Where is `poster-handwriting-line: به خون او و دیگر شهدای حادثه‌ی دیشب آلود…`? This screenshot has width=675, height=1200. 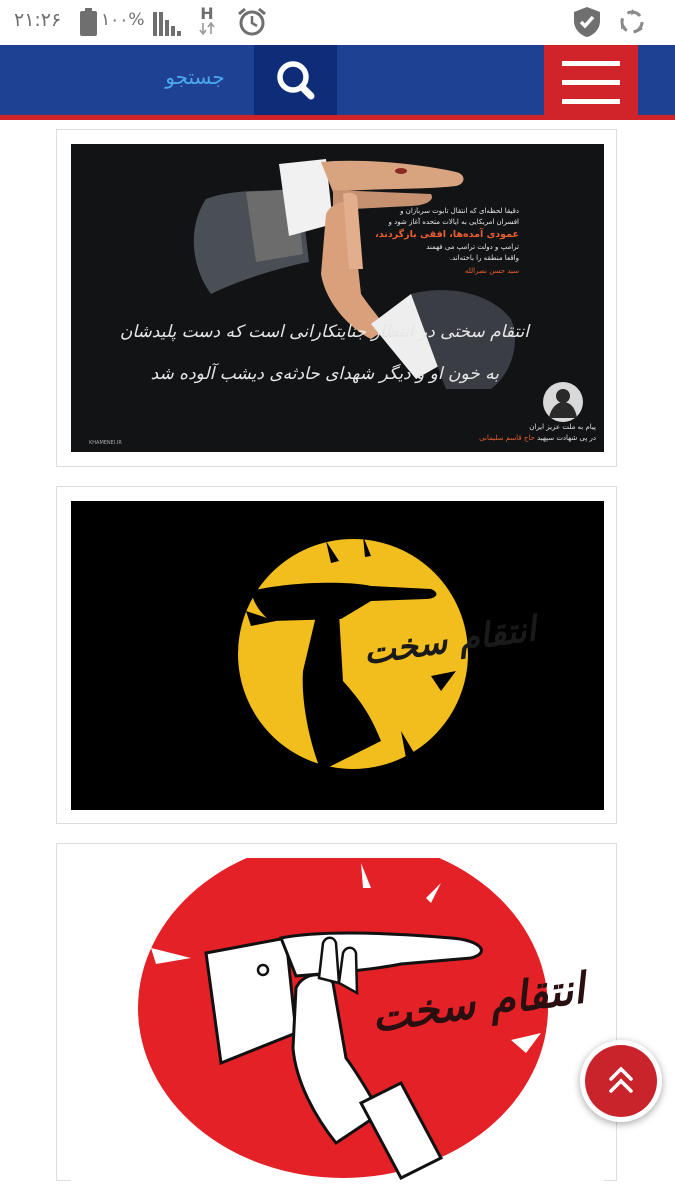 poster-handwriting-line: به خون او و دیگر شهدای حادثه‌ی دیشب آلود… is located at coordinates (324, 374).